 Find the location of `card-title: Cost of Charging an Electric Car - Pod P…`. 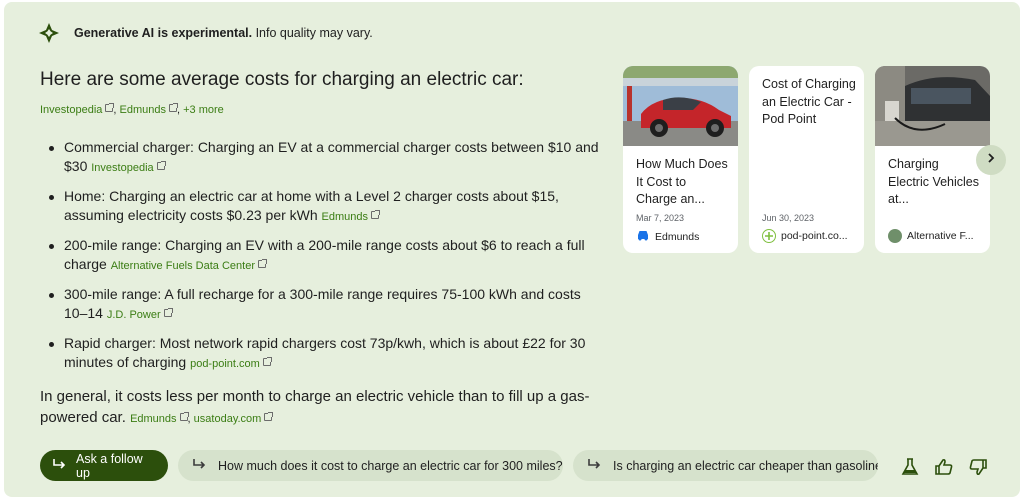

card-title: Cost of Charging an Electric Car - Pod P… is located at coordinates (809, 101).